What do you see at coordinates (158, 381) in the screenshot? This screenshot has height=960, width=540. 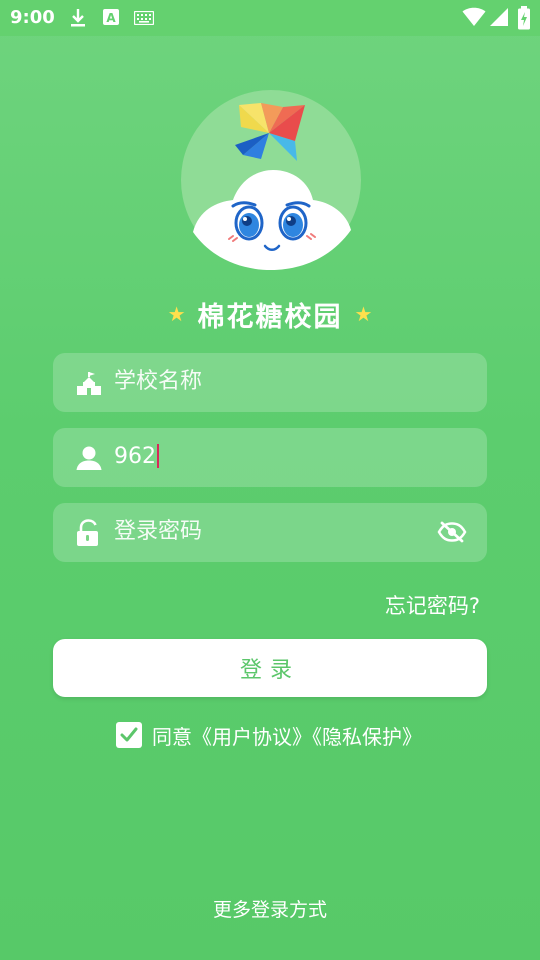 I see `school-name-placeholder: 学校名称` at bounding box center [158, 381].